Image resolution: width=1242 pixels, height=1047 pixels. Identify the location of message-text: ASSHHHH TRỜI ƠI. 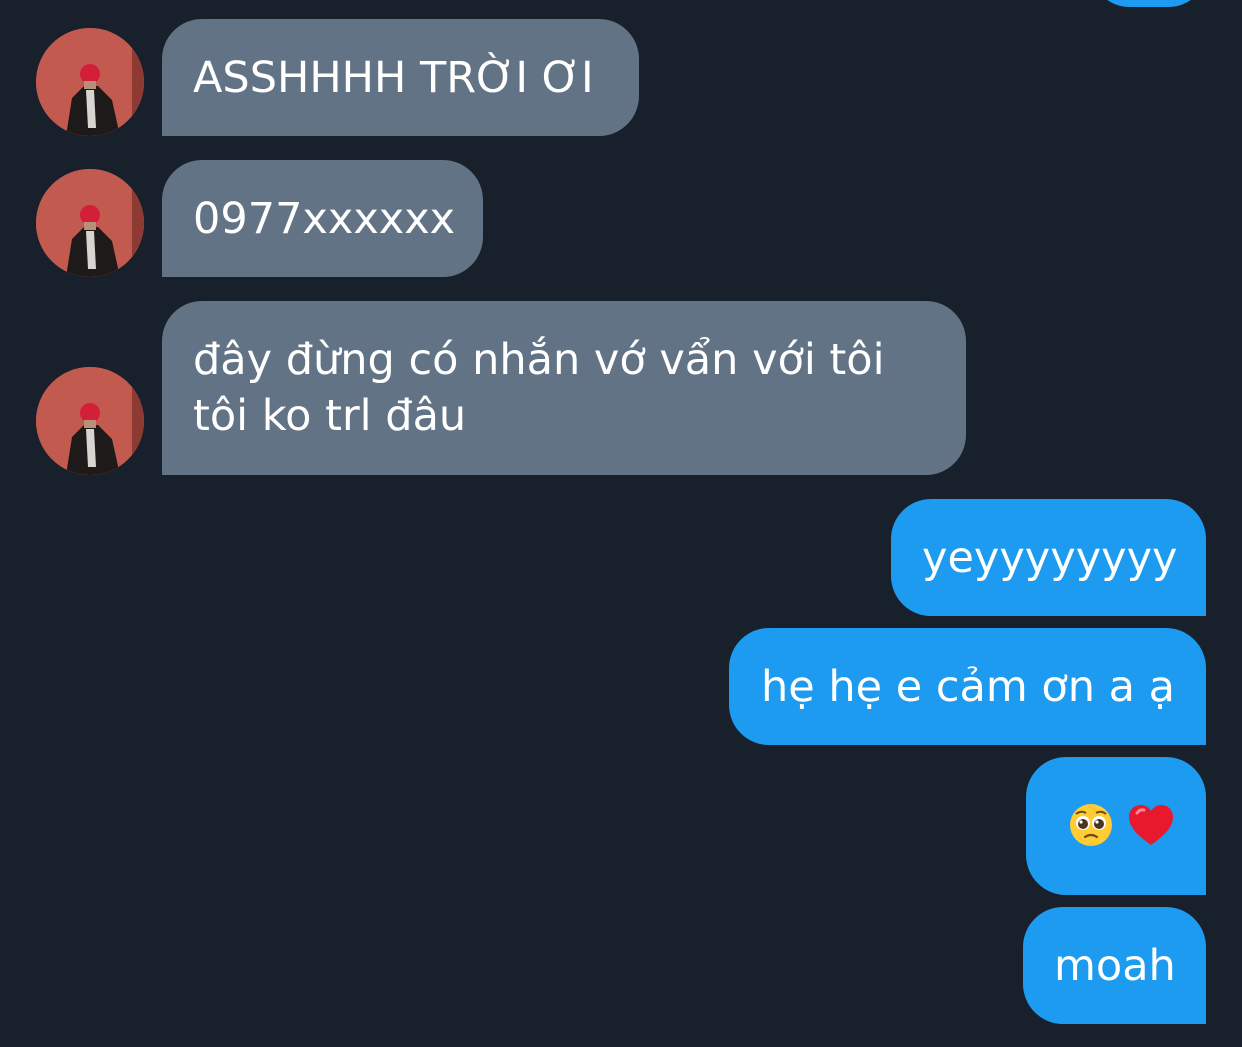
(393, 78).